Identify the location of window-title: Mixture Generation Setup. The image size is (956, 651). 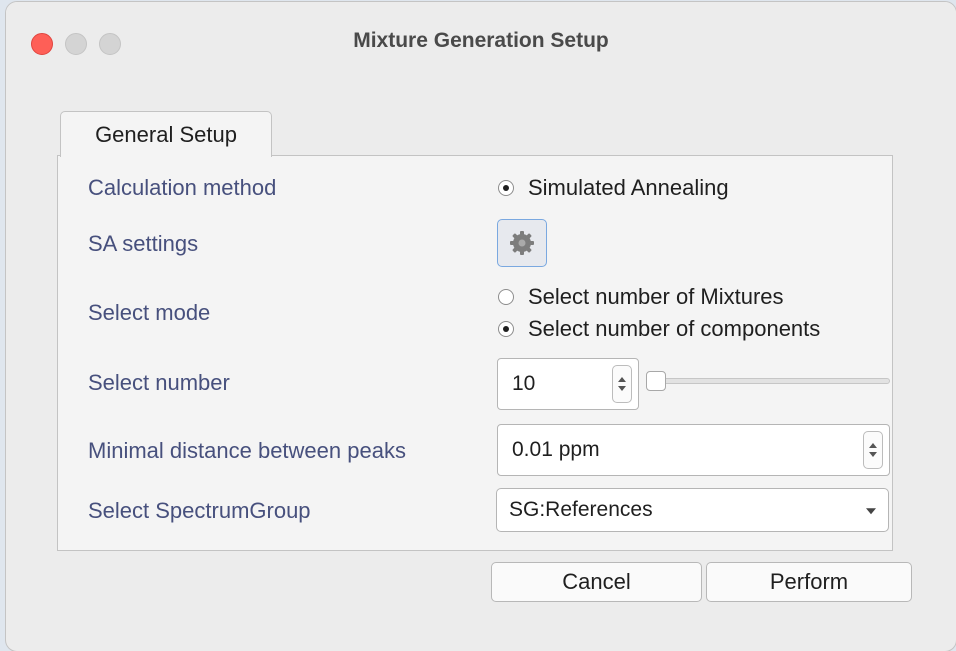
(481, 40).